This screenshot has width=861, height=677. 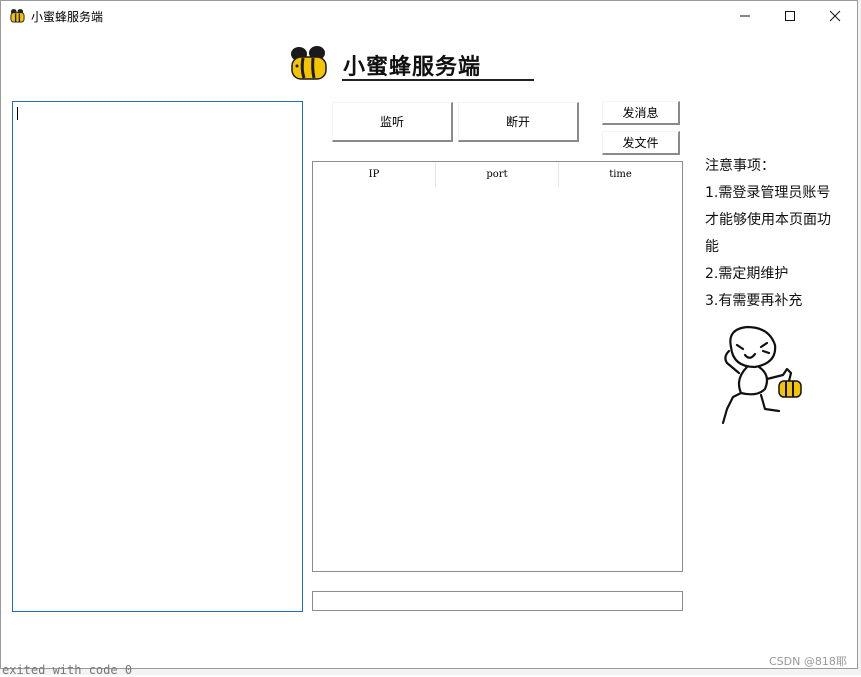 I want to click on column-header-ip: IP, so click(x=374, y=174).